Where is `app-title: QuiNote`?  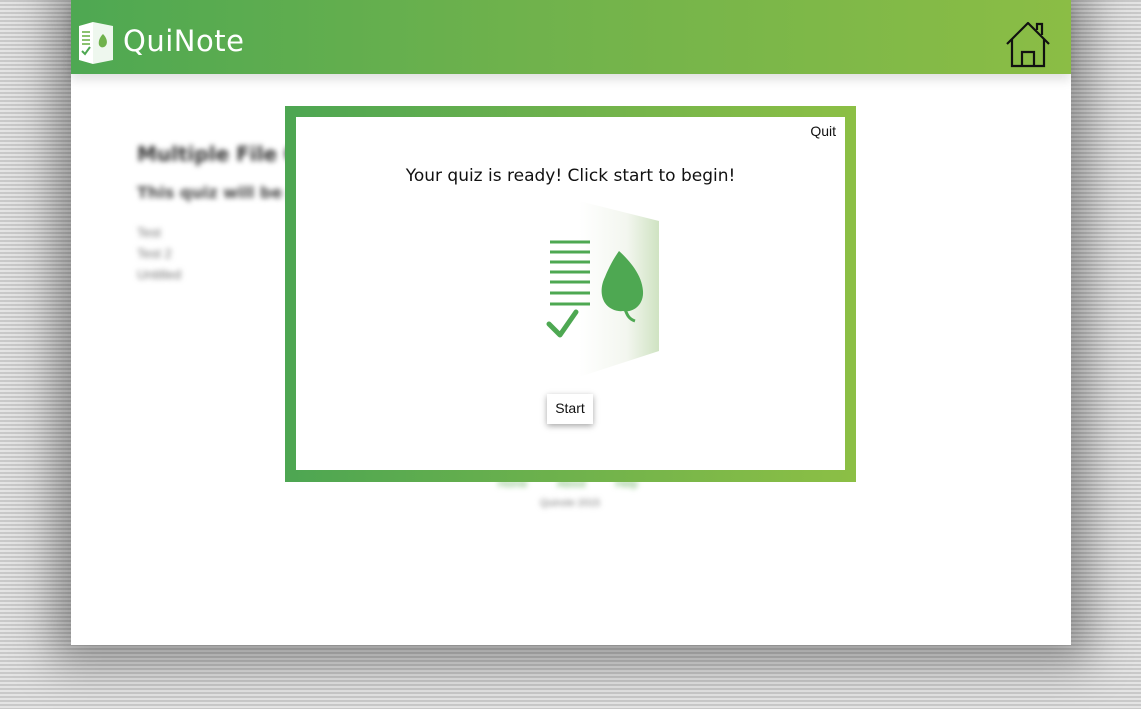
app-title: QuiNote is located at coordinates (184, 41).